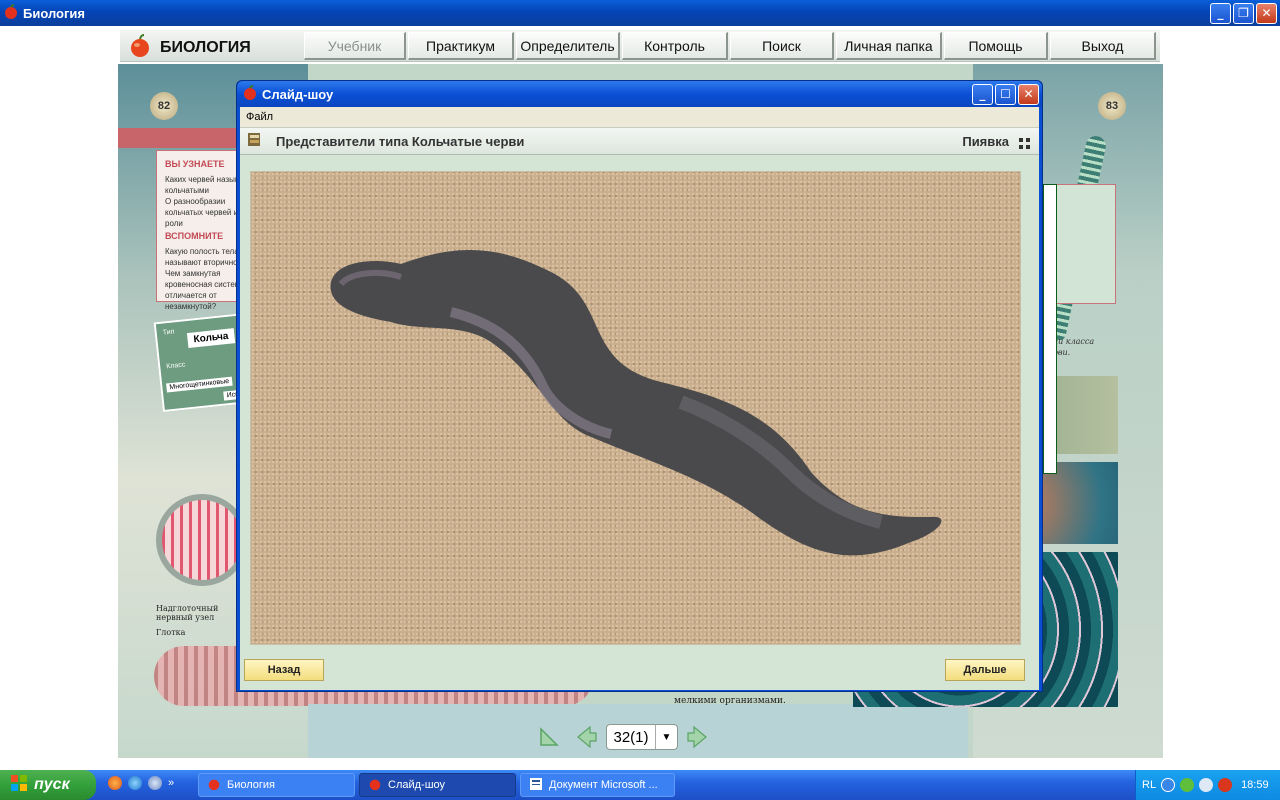 The image size is (1280, 800). Describe the element at coordinates (115, 783) in the screenshot. I see `firefox-icon` at that location.